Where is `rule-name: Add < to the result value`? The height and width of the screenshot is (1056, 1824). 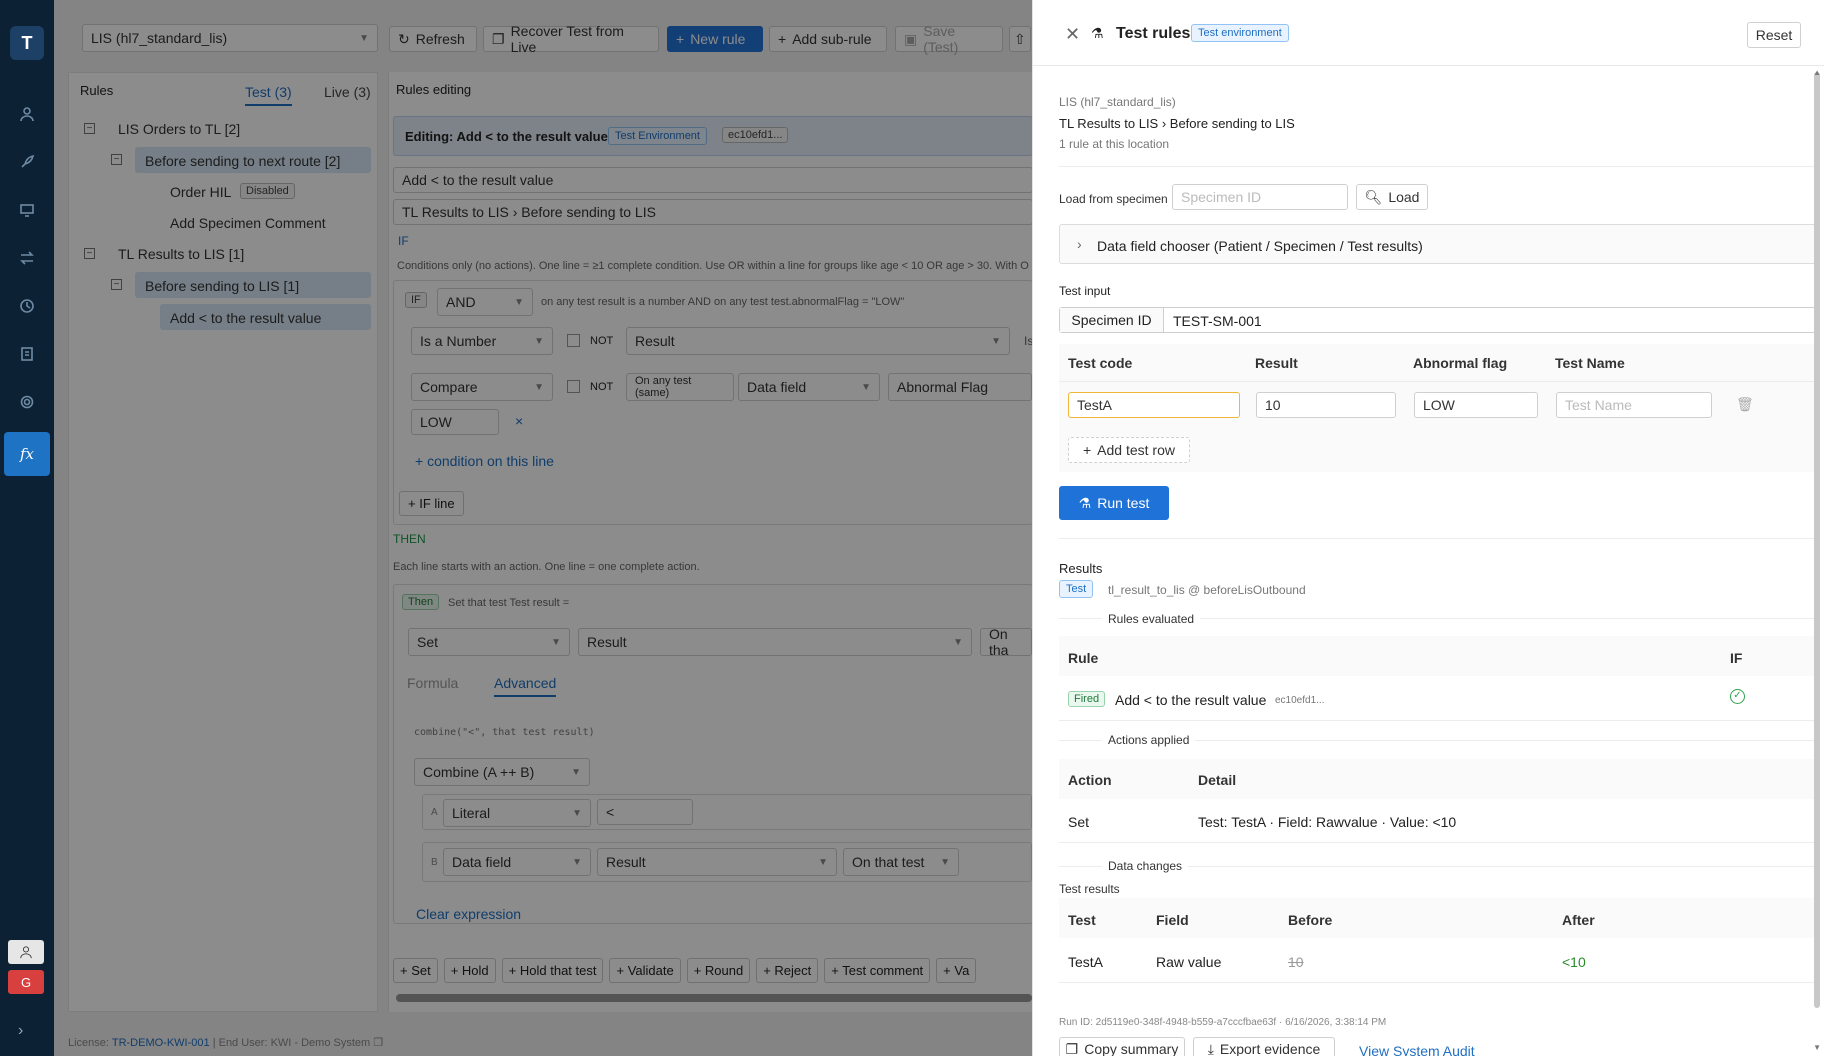
rule-name: Add < to the result value is located at coordinates (1191, 700).